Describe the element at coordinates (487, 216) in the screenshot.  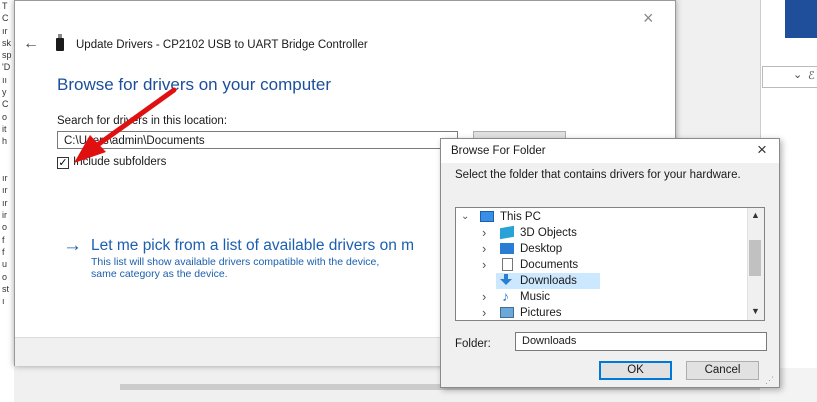
I see `pc-icon` at that location.